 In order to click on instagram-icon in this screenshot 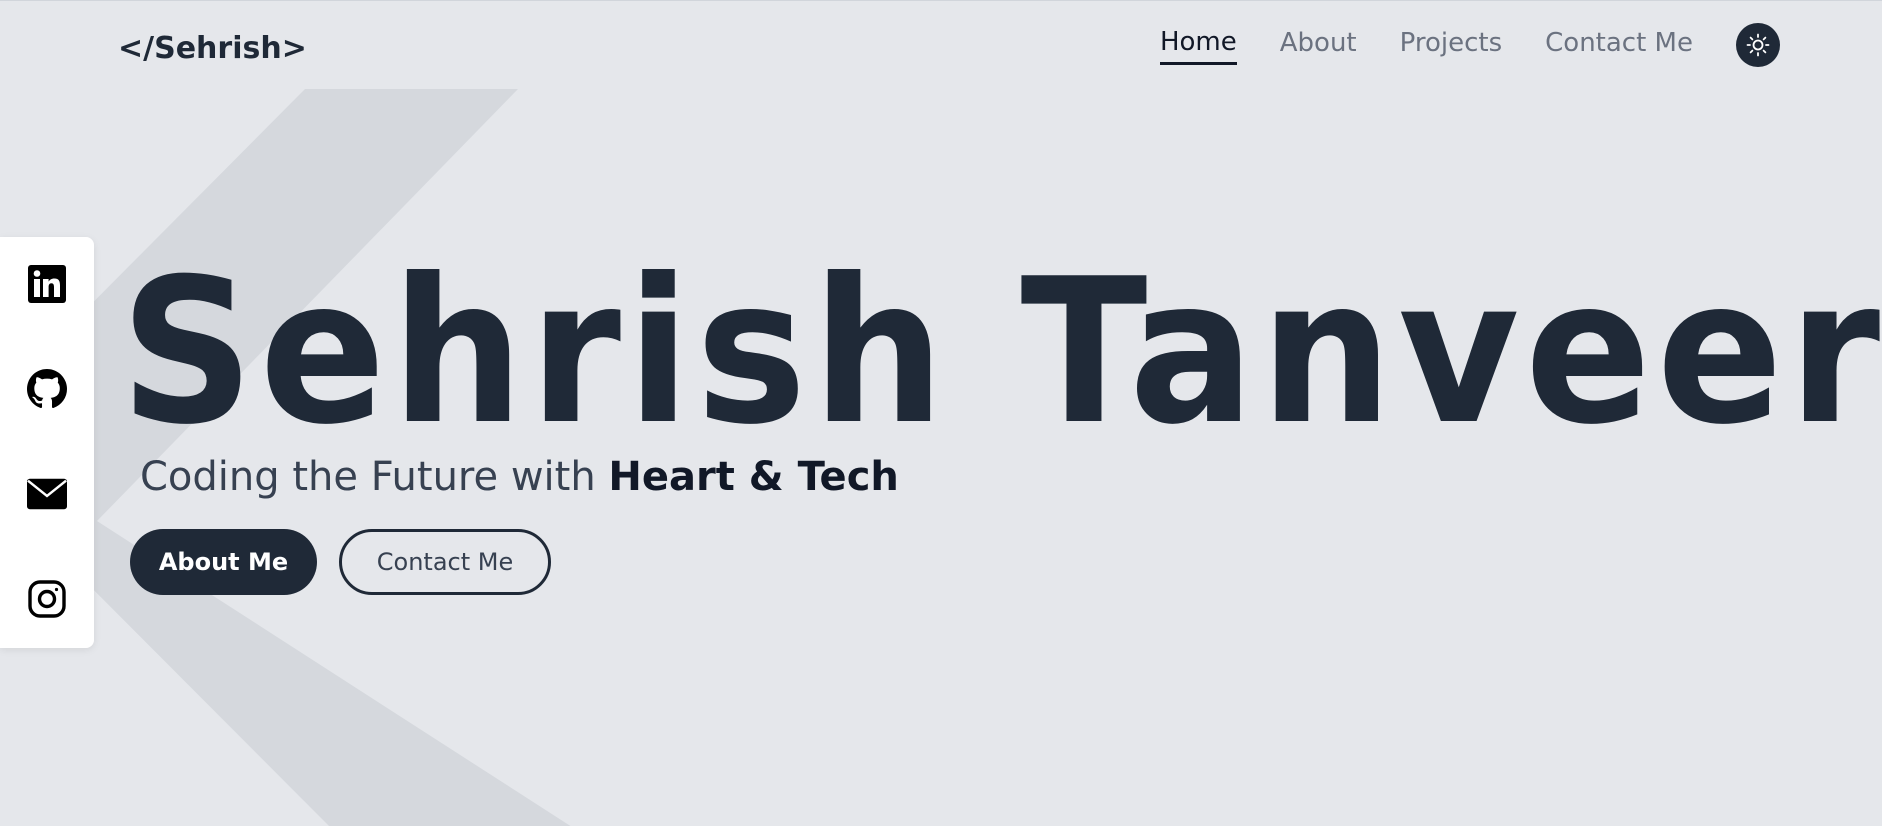, I will do `click(47, 599)`.